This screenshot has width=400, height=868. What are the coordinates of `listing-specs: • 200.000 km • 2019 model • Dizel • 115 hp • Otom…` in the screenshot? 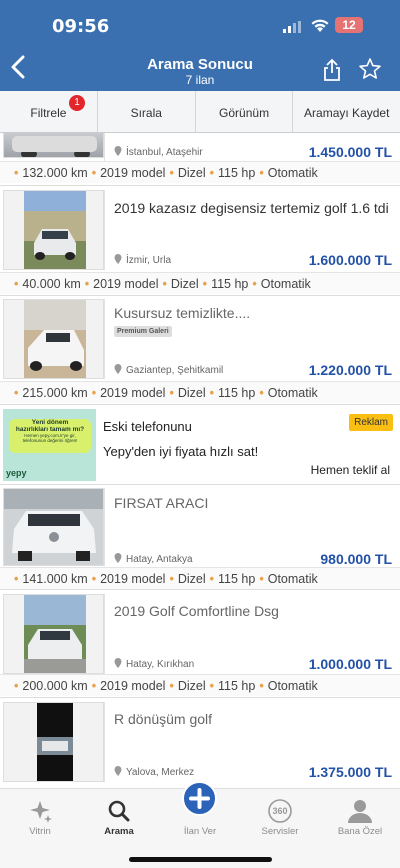 It's located at (200, 685).